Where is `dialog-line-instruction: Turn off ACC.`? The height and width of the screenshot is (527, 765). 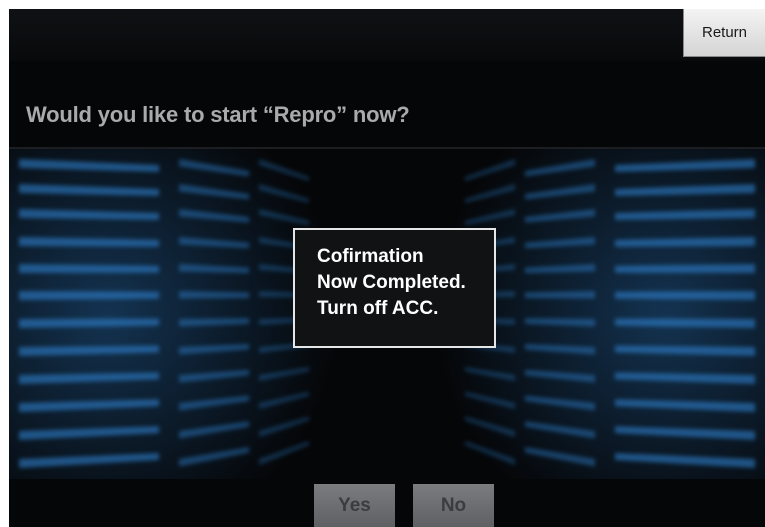
dialog-line-instruction: Turn off ACC. is located at coordinates (378, 308).